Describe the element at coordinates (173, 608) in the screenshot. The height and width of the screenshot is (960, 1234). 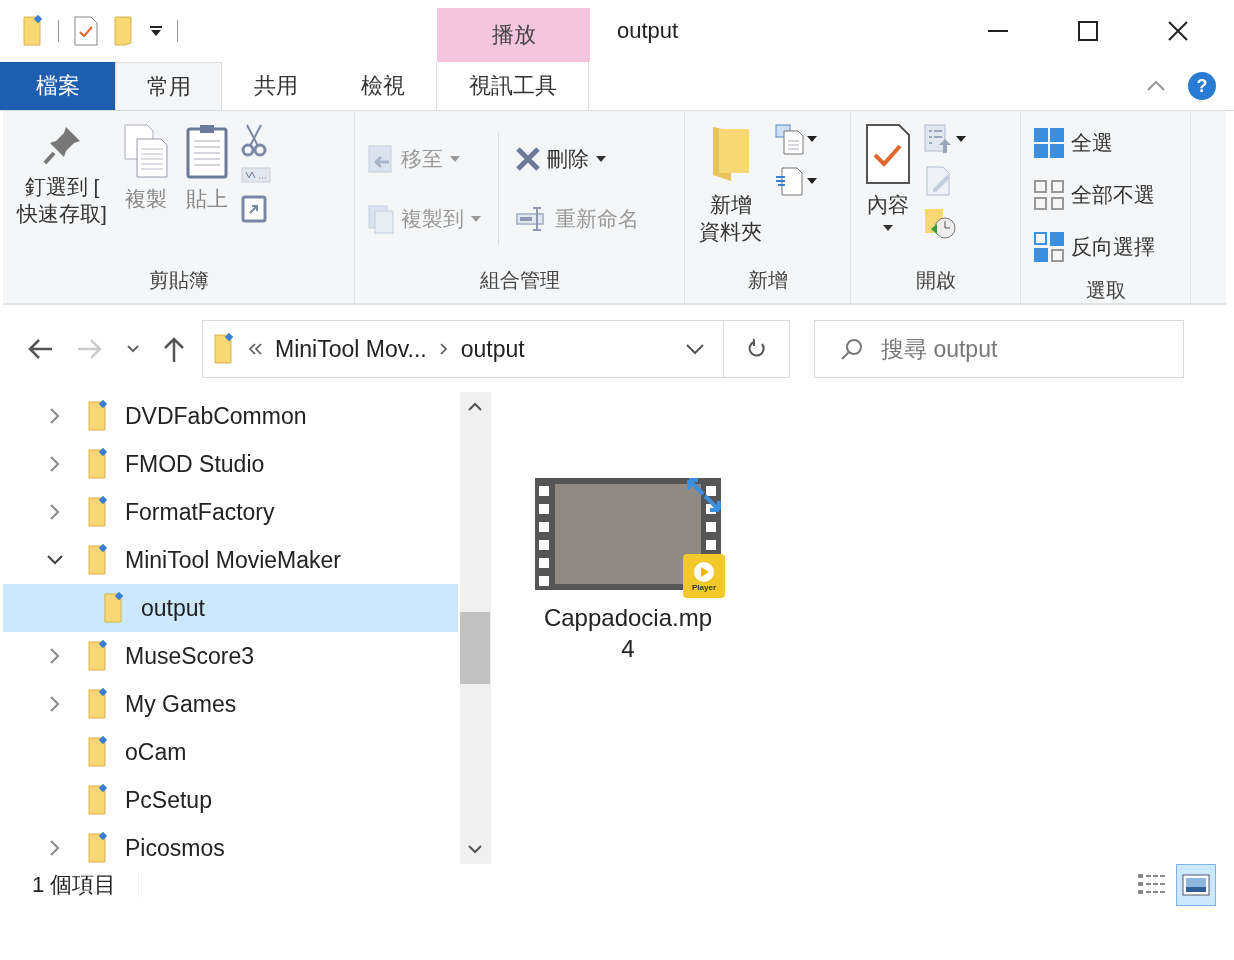
I see `tree-item-label: output` at that location.